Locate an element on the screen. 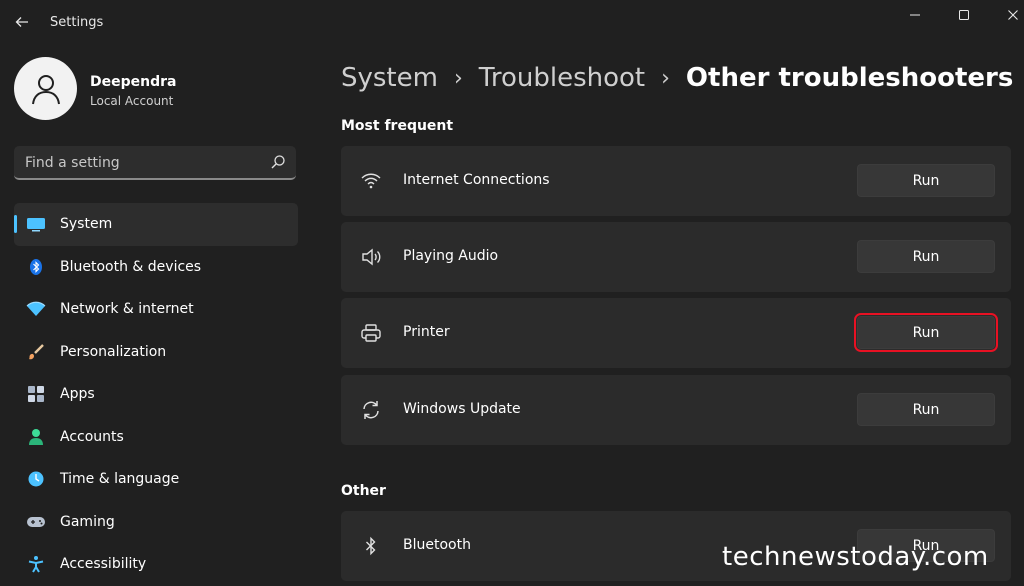  maximize-icon is located at coordinates (964, 15).